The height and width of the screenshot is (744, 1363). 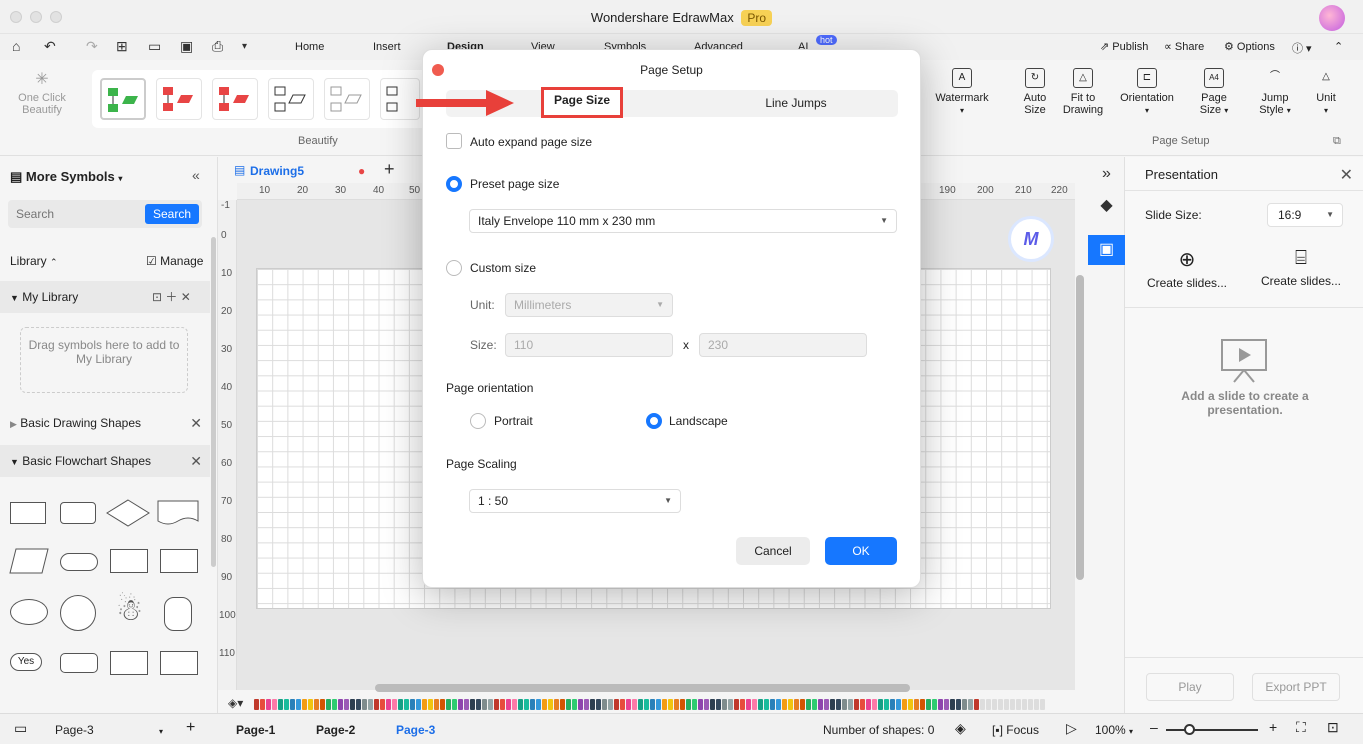 I want to click on auto-expand-checkbox, so click(x=454, y=141).